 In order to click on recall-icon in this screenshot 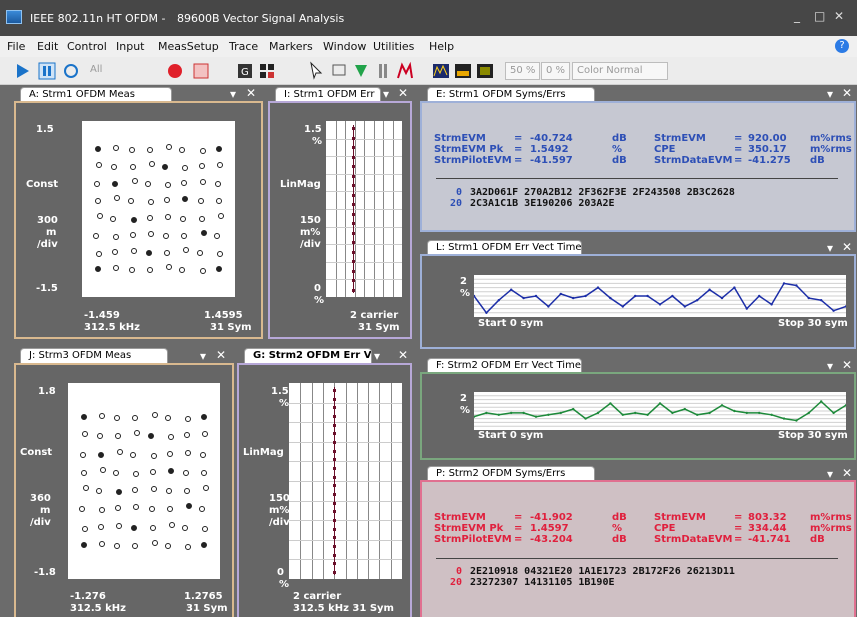, I will do `click(201, 71)`.